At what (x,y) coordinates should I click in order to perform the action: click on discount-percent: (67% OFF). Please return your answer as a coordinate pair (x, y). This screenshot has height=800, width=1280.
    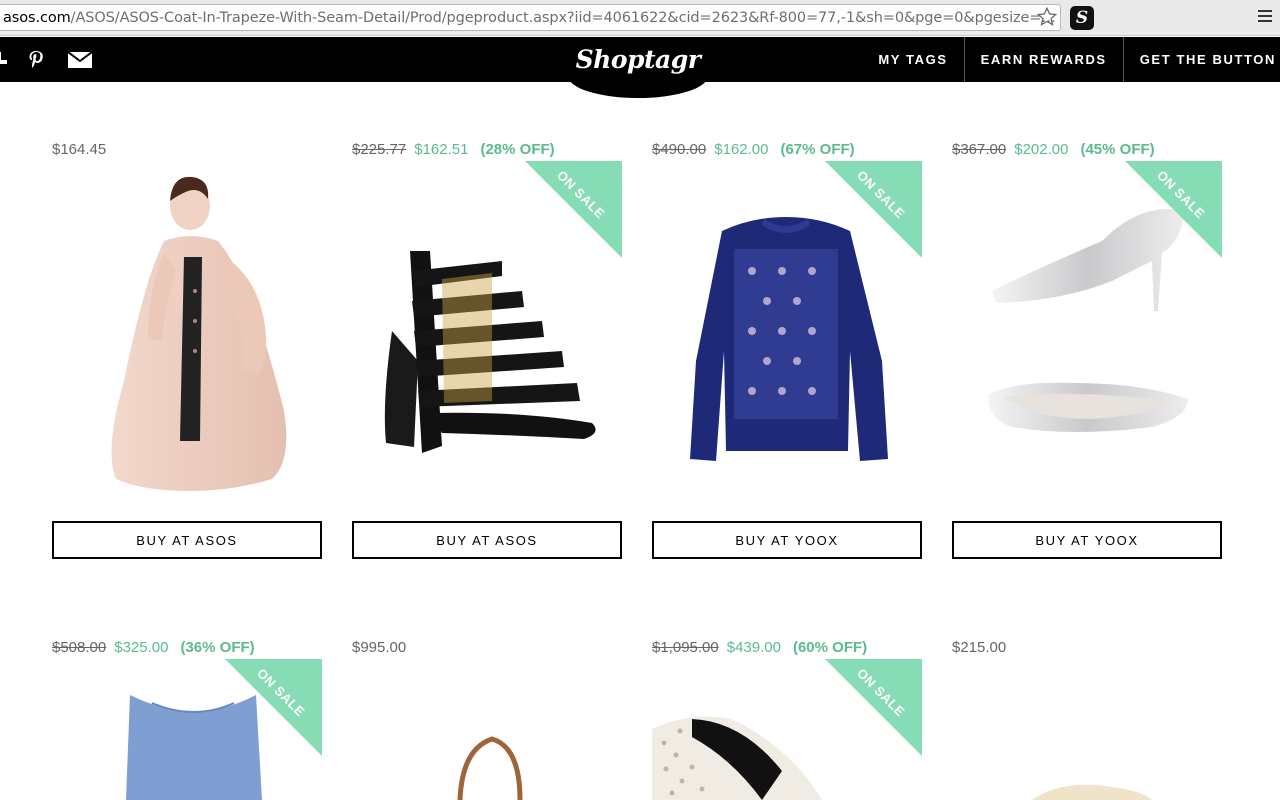
    Looking at the image, I should click on (817, 149).